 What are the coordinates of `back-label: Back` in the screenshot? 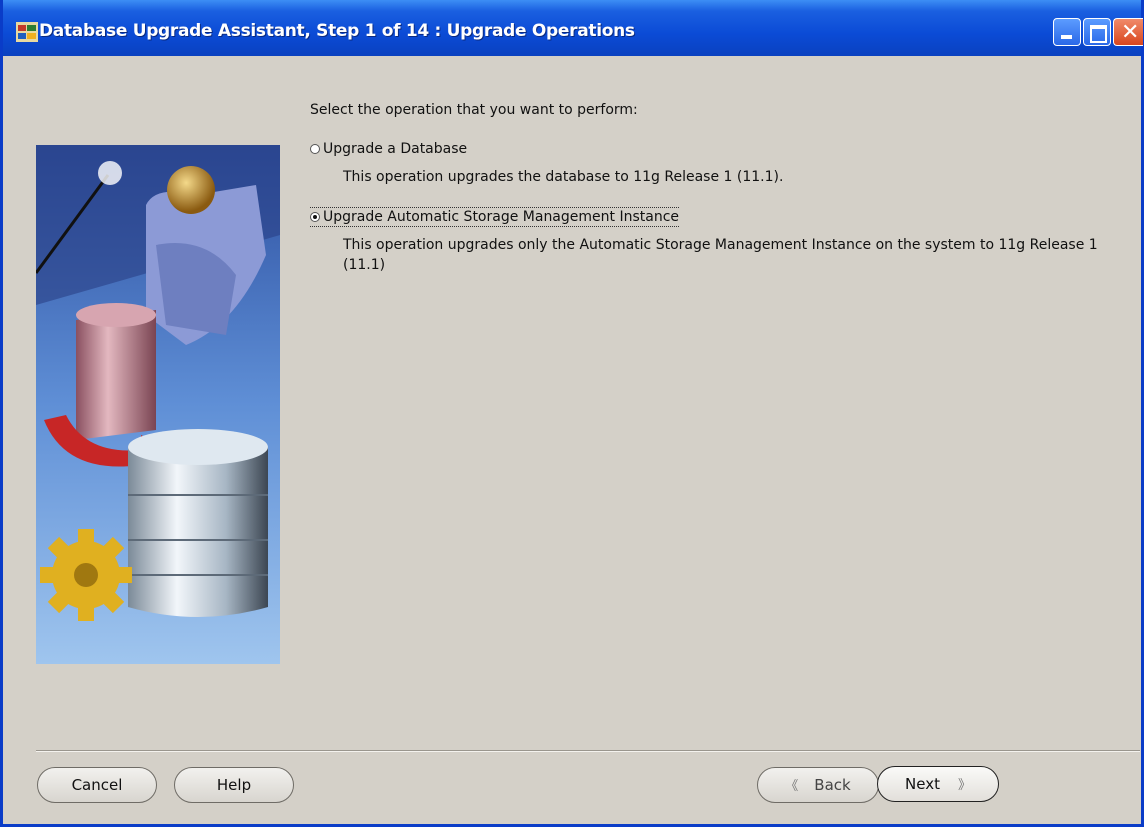 It's located at (832, 785).